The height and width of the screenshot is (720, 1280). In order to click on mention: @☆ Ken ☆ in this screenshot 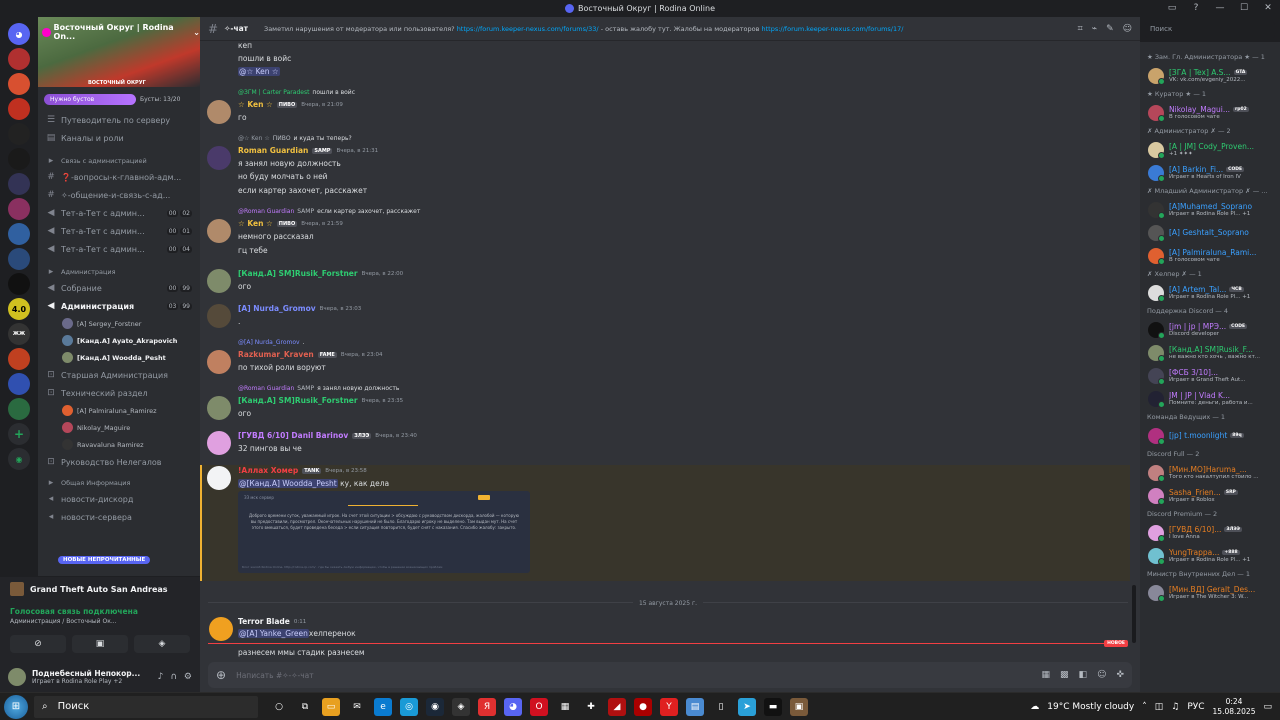, I will do `click(259, 71)`.